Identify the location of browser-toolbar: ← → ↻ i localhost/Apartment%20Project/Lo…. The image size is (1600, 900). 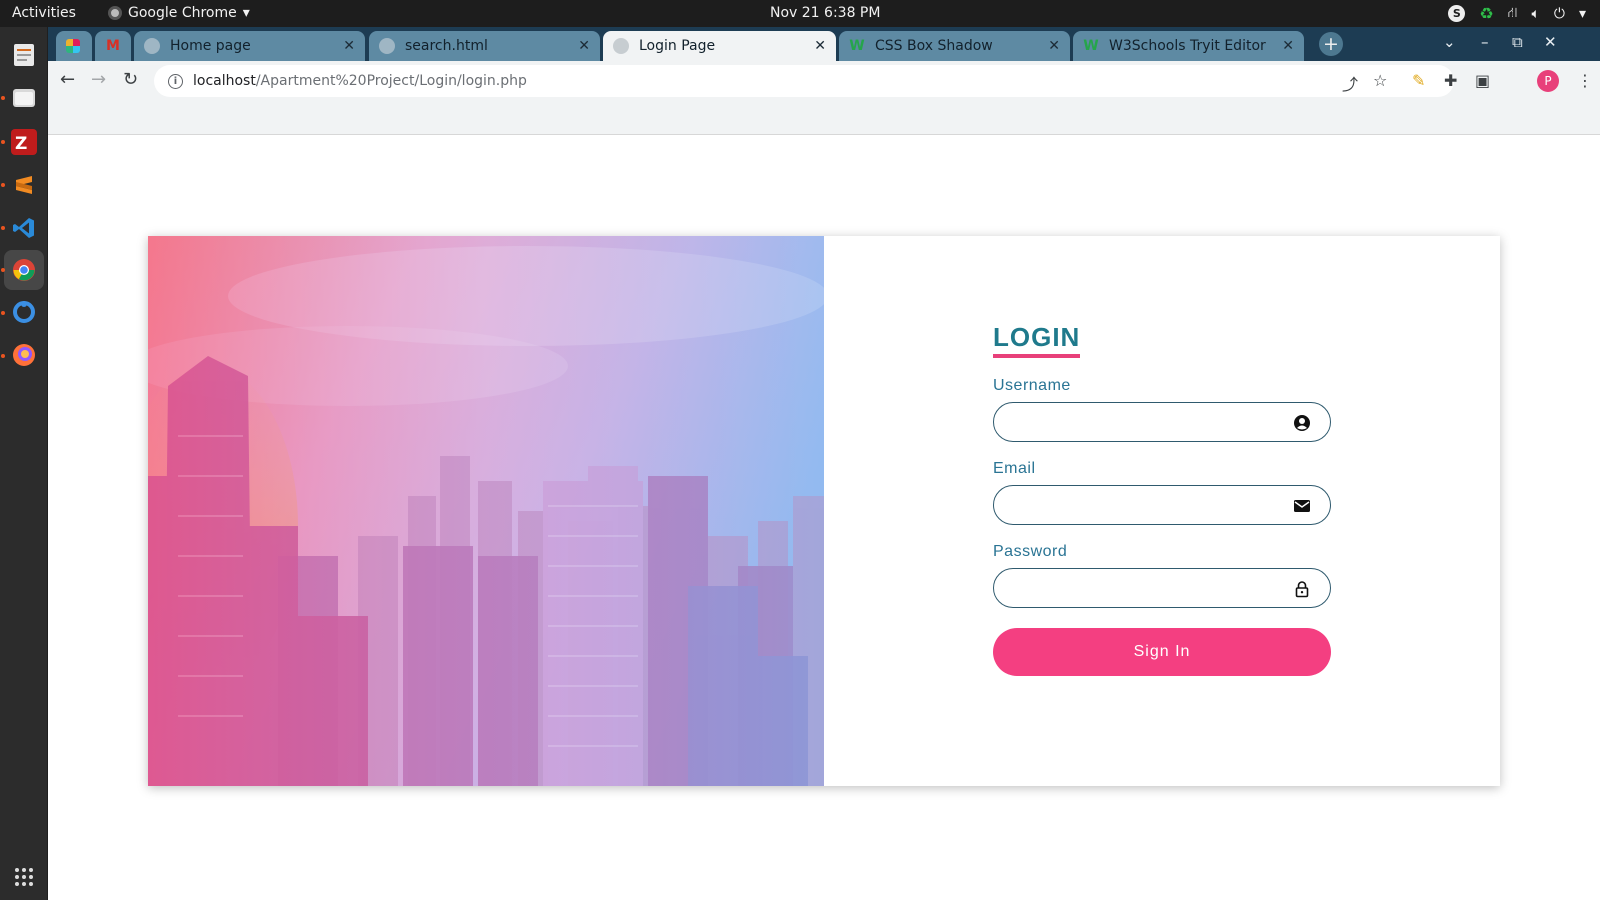
(824, 81).